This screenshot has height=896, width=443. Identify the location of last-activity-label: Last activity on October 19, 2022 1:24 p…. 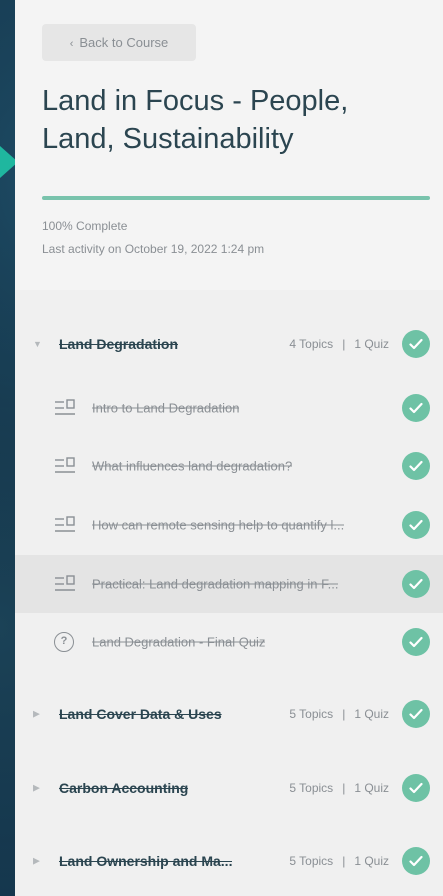
(153, 249).